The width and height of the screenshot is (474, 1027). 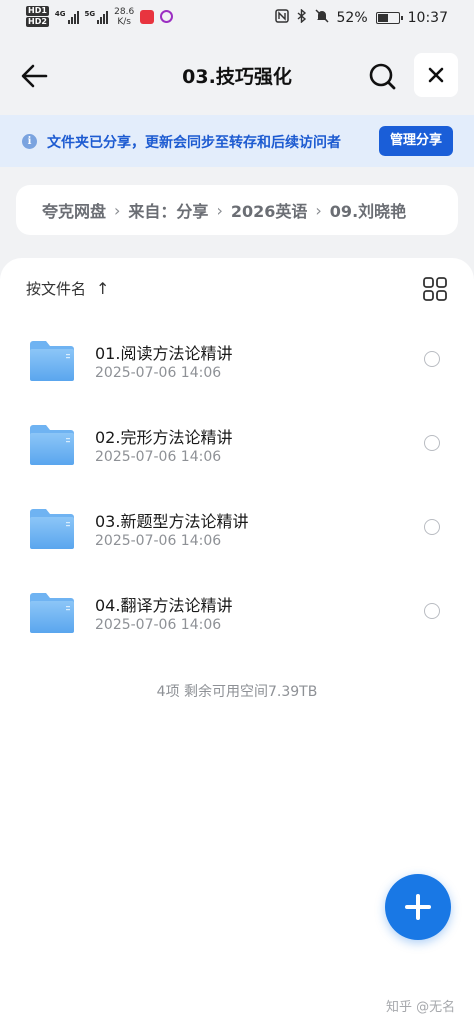 What do you see at coordinates (237, 360) in the screenshot?
I see `list-item: 01.阅读方法论精讲 2025-07-06 14:06` at bounding box center [237, 360].